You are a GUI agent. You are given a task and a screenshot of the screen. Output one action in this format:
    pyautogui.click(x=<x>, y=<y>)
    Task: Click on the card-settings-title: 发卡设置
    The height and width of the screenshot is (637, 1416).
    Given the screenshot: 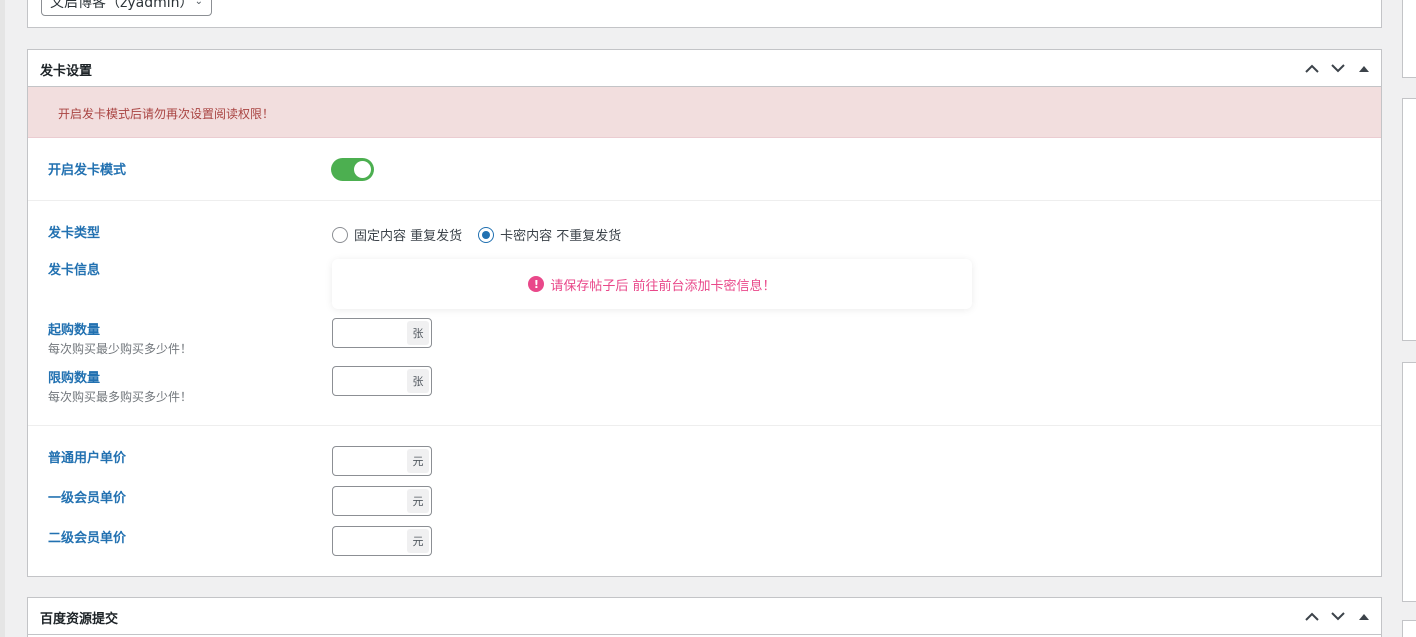 What is the action you would take?
    pyautogui.click(x=66, y=71)
    